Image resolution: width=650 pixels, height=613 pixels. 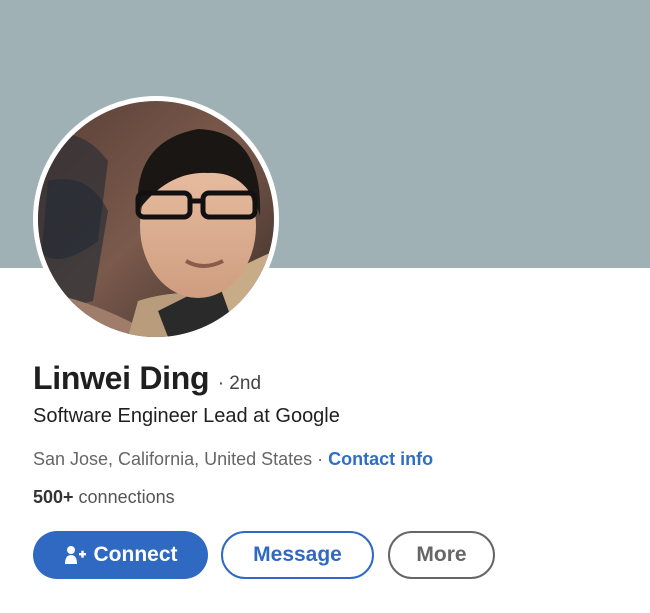 I want to click on profile-location: San Jose, California, United States, so click(x=173, y=459).